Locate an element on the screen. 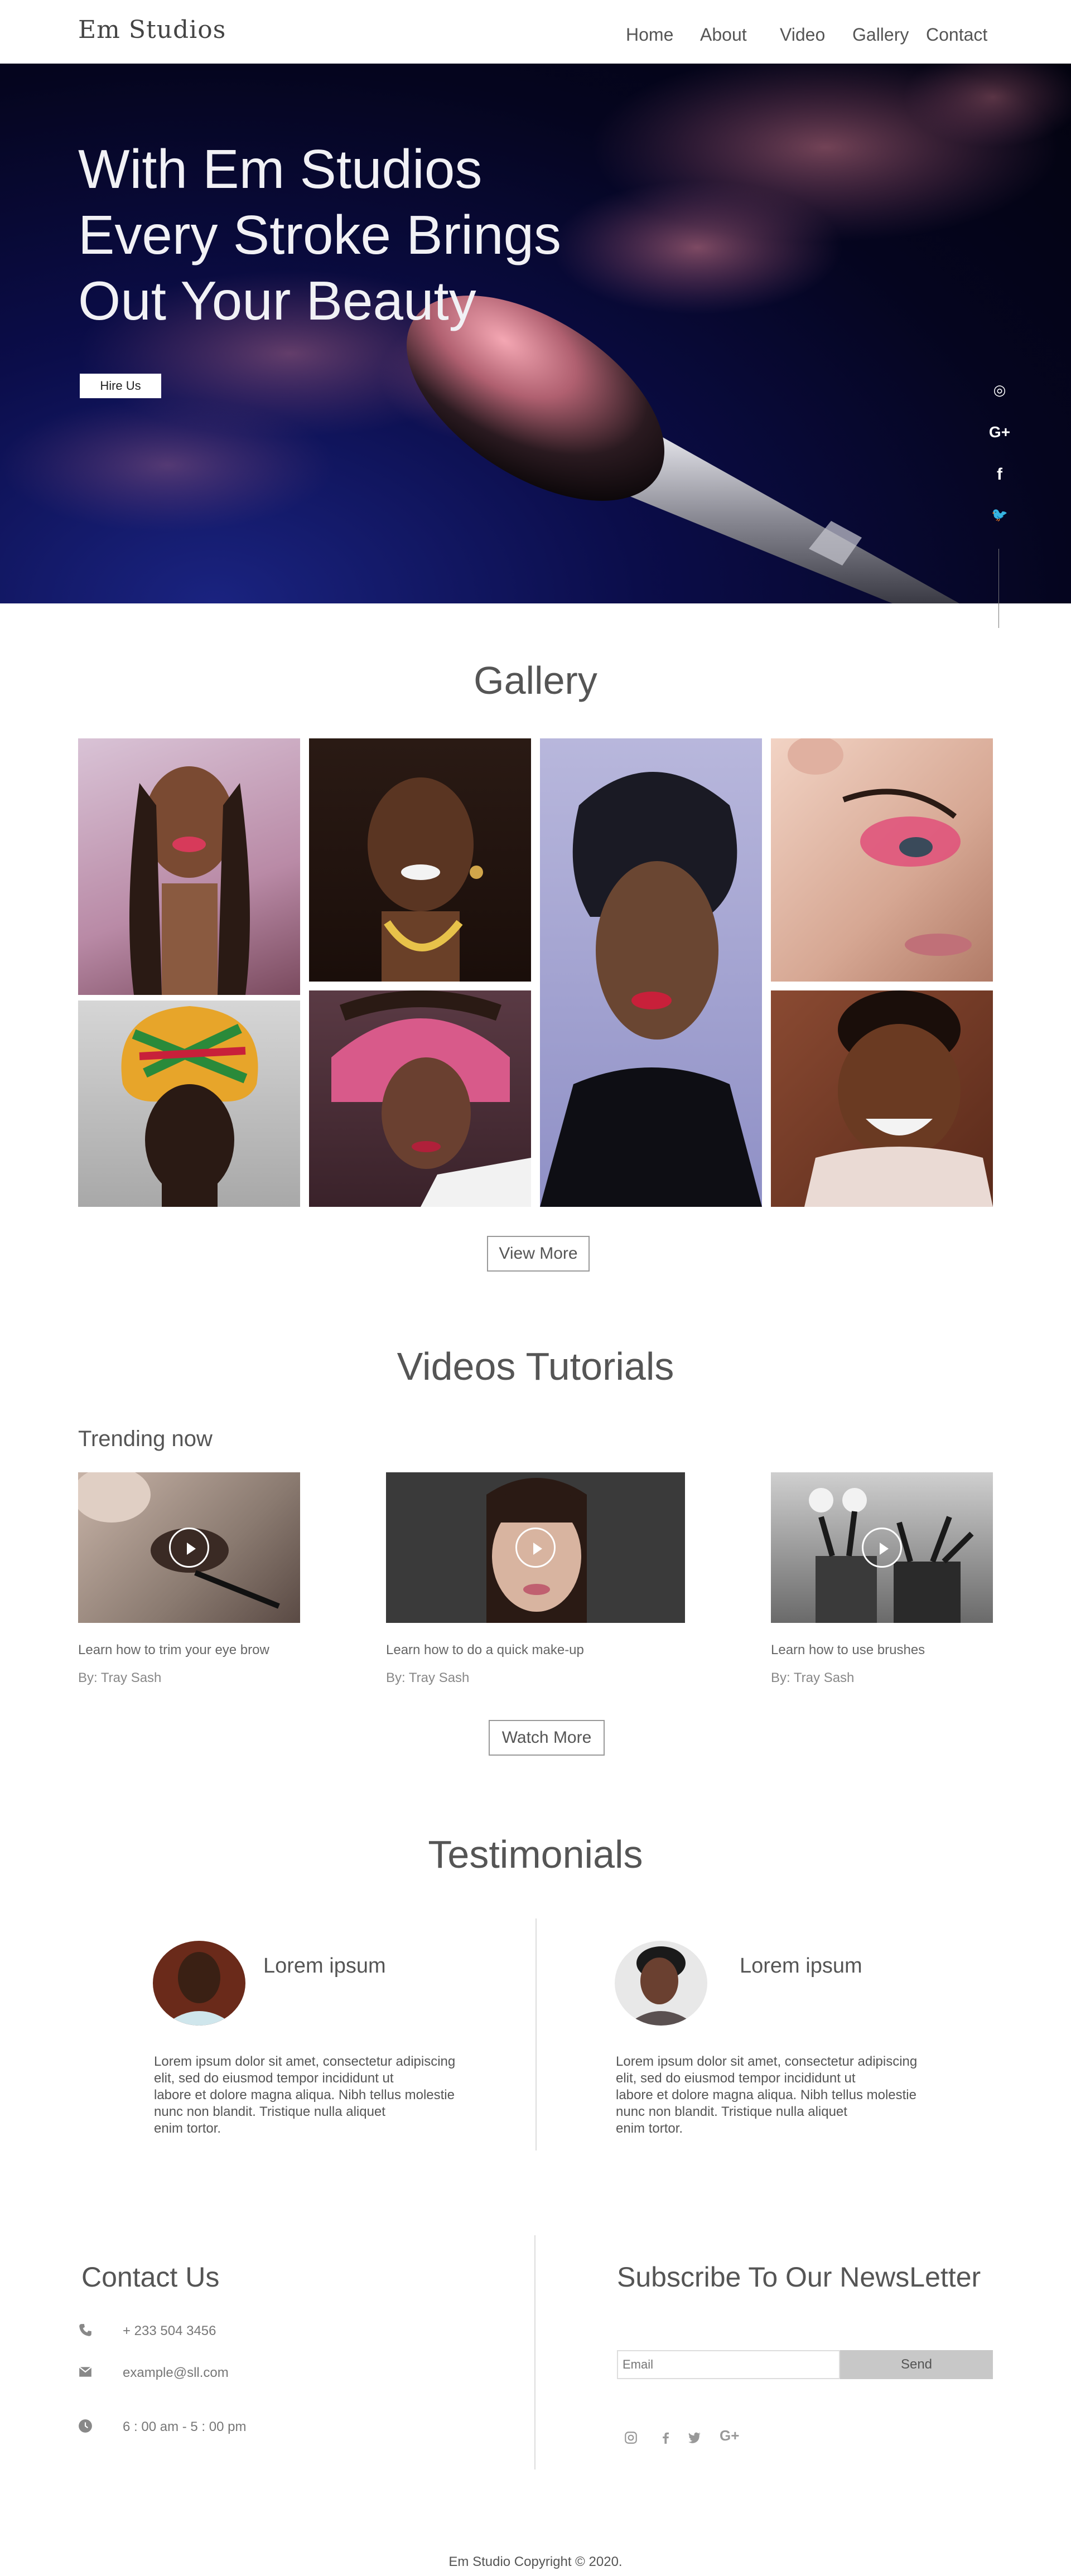 The height and width of the screenshot is (2576, 1071). hero-headline-line: With Em Studios is located at coordinates (281, 169).